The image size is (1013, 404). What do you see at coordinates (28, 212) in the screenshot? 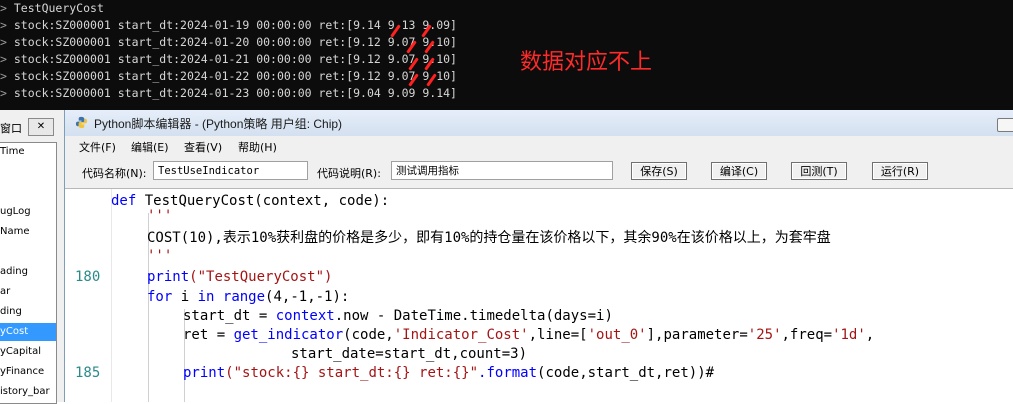
I see `list-item: ugLog` at bounding box center [28, 212].